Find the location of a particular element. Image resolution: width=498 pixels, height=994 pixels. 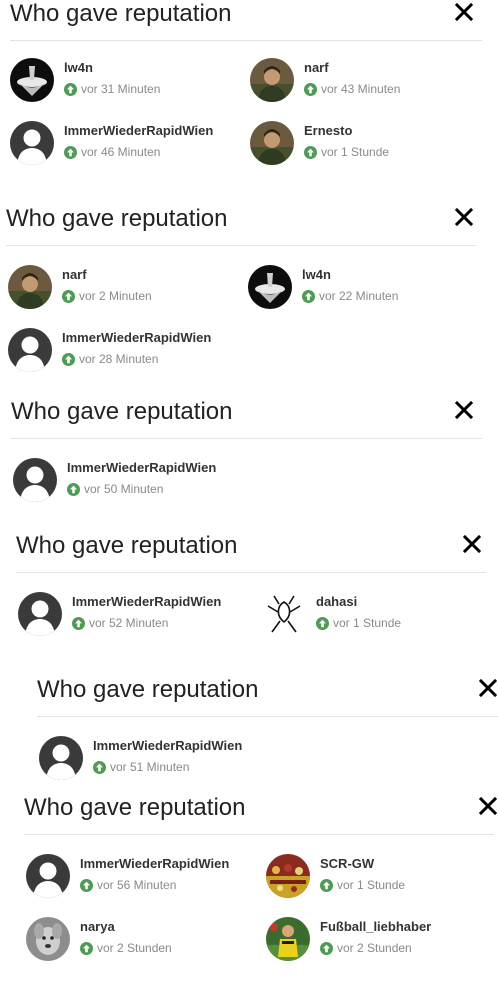

timestamp: vor 43 Minuten is located at coordinates (361, 89).